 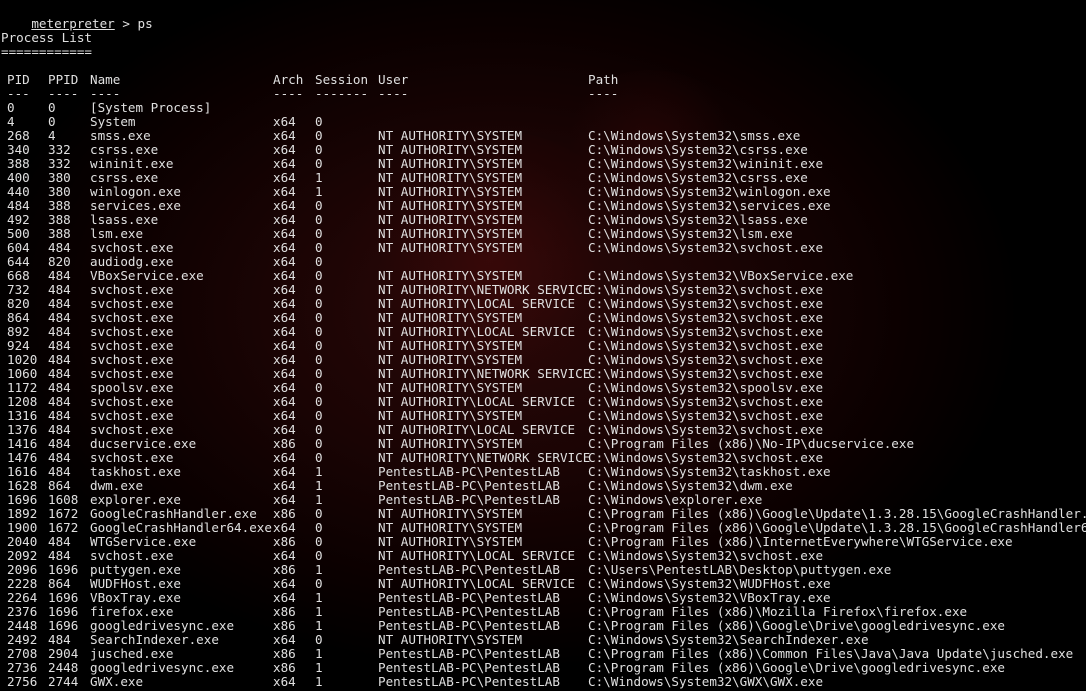 What do you see at coordinates (117, 485) in the screenshot?
I see `cell-process-name: dwm.exe` at bounding box center [117, 485].